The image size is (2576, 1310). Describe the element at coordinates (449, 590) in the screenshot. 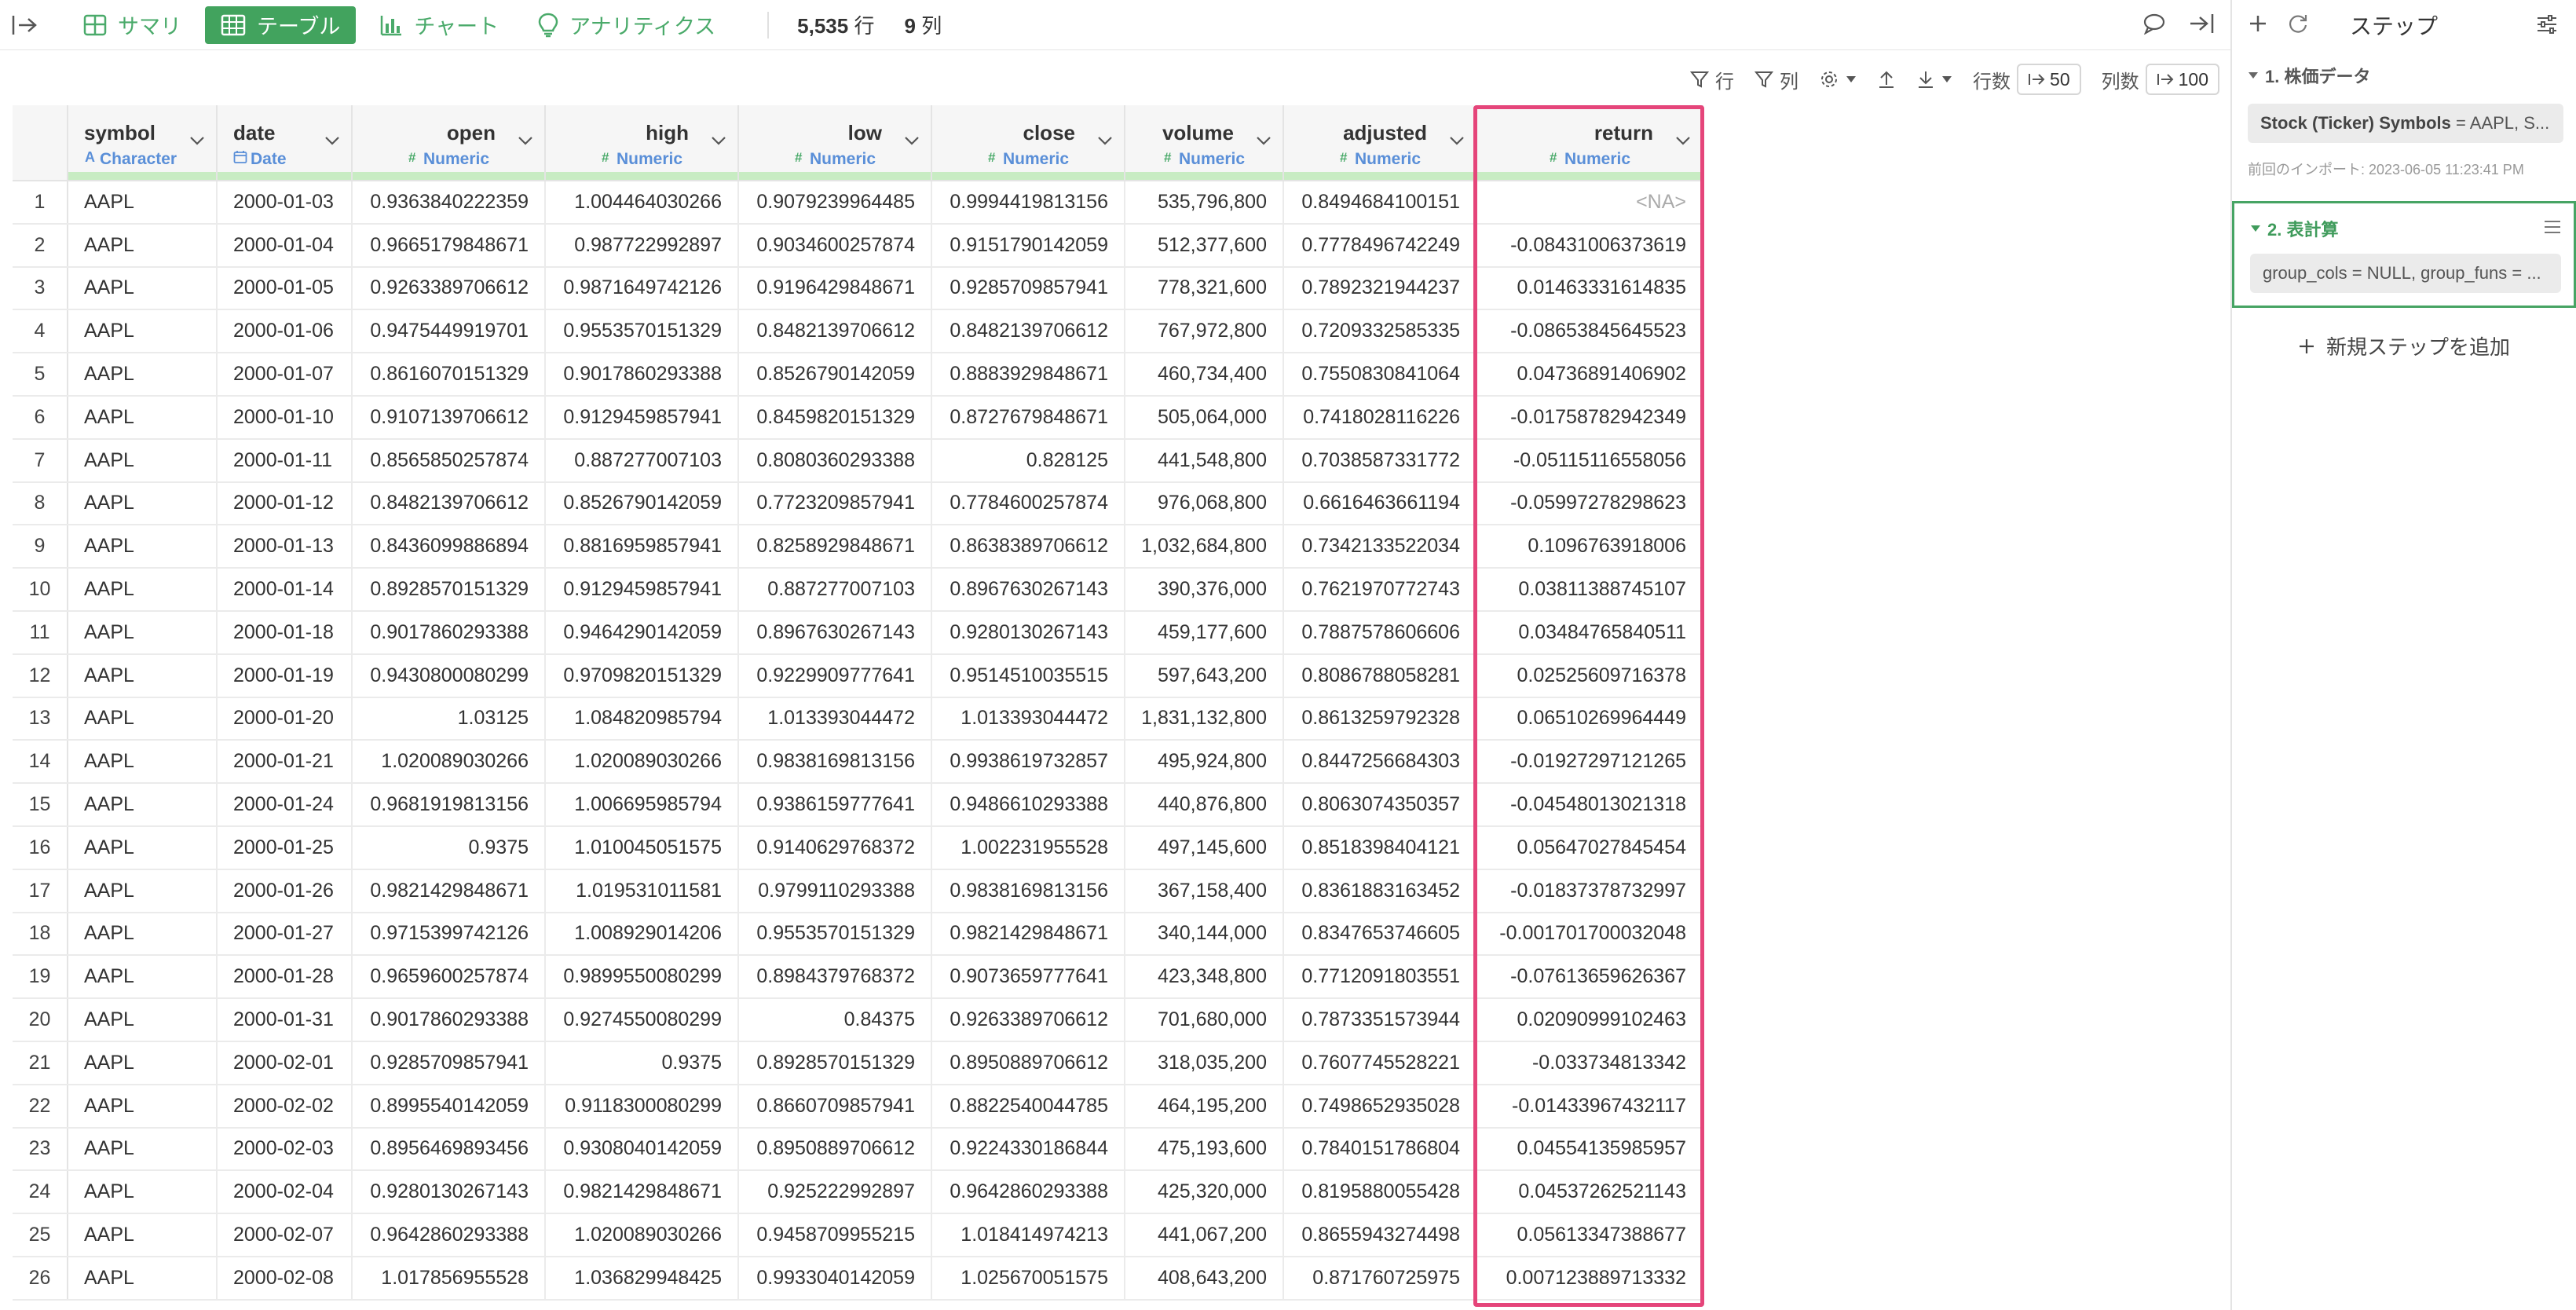

I see `cell-open: 0.8928570151329` at that location.